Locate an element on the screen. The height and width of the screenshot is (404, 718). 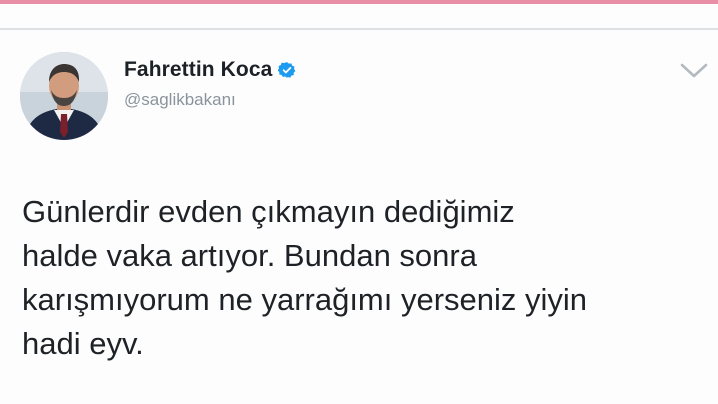
verified-badge-icon is located at coordinates (287, 70).